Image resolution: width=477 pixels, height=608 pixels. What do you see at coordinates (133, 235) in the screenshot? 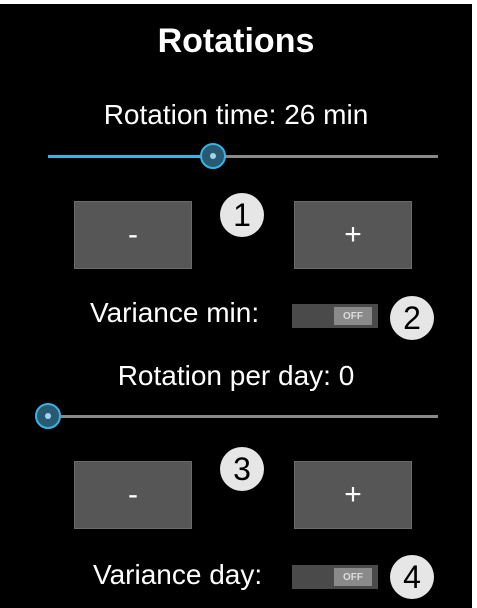
I see `rotation-time-decrease-button: -` at bounding box center [133, 235].